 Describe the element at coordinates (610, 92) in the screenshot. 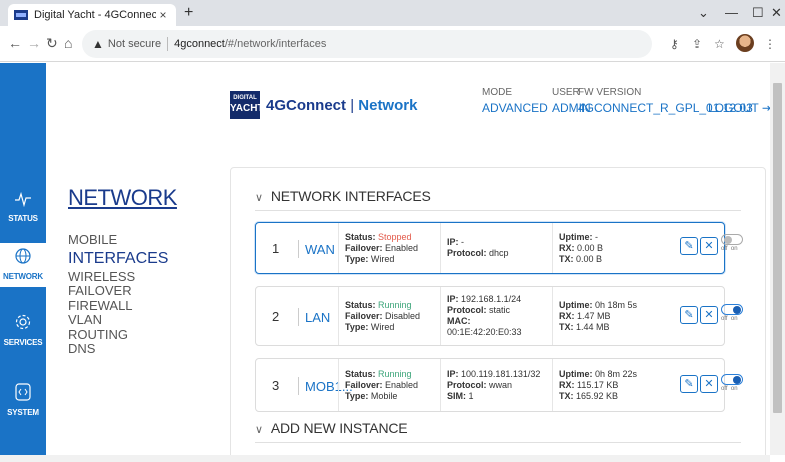

I see `fw-label: FW VERSION` at that location.